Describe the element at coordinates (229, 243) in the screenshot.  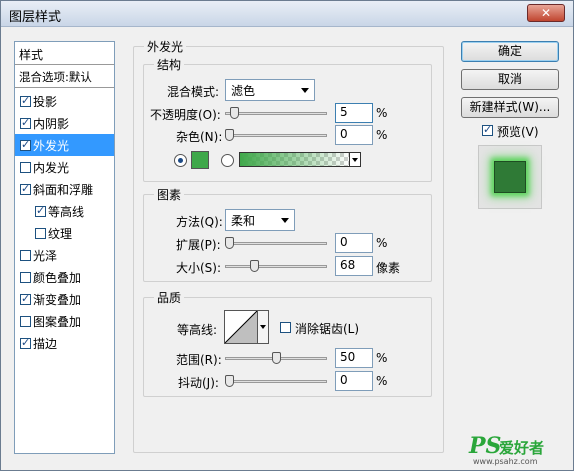
I see `spread-slider-thumb` at that location.